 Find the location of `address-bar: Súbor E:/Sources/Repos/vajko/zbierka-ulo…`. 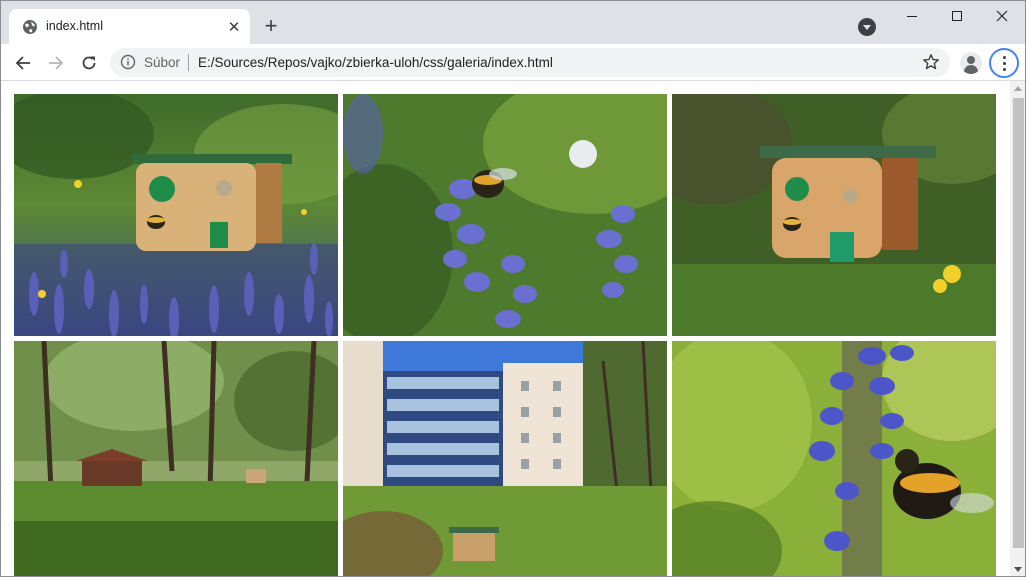

address-bar: Súbor E:/Sources/Repos/vajko/zbierka-ulo… is located at coordinates (530, 62).